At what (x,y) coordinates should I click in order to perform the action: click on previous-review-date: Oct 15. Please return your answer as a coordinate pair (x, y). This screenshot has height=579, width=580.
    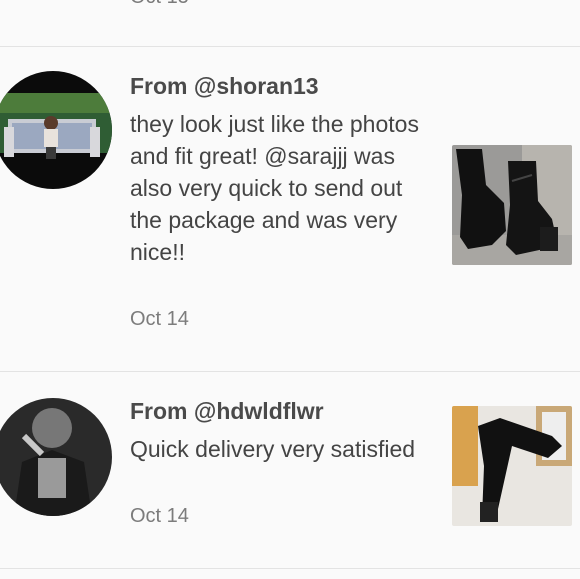
    Looking at the image, I should click on (159, 4).